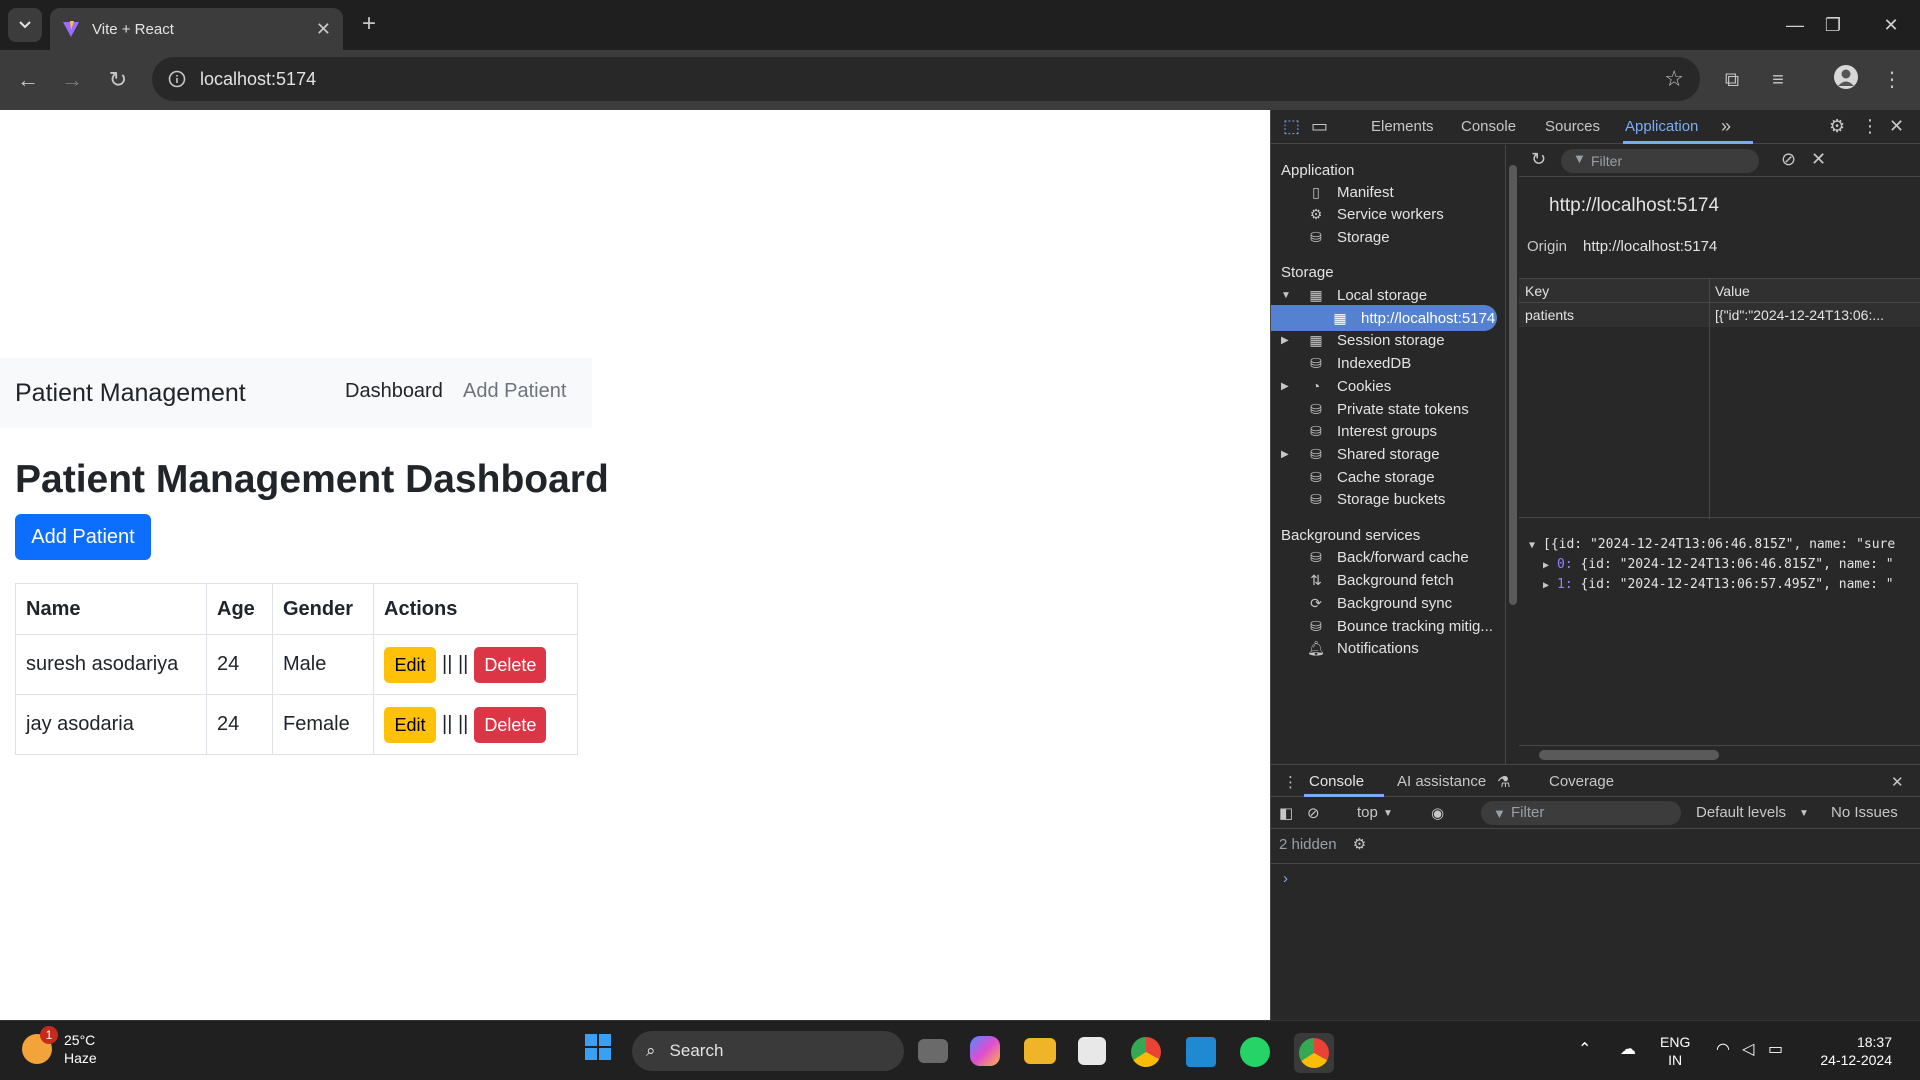 The height and width of the screenshot is (1080, 1920). I want to click on clear-all-icon: ⊘, so click(1788, 159).